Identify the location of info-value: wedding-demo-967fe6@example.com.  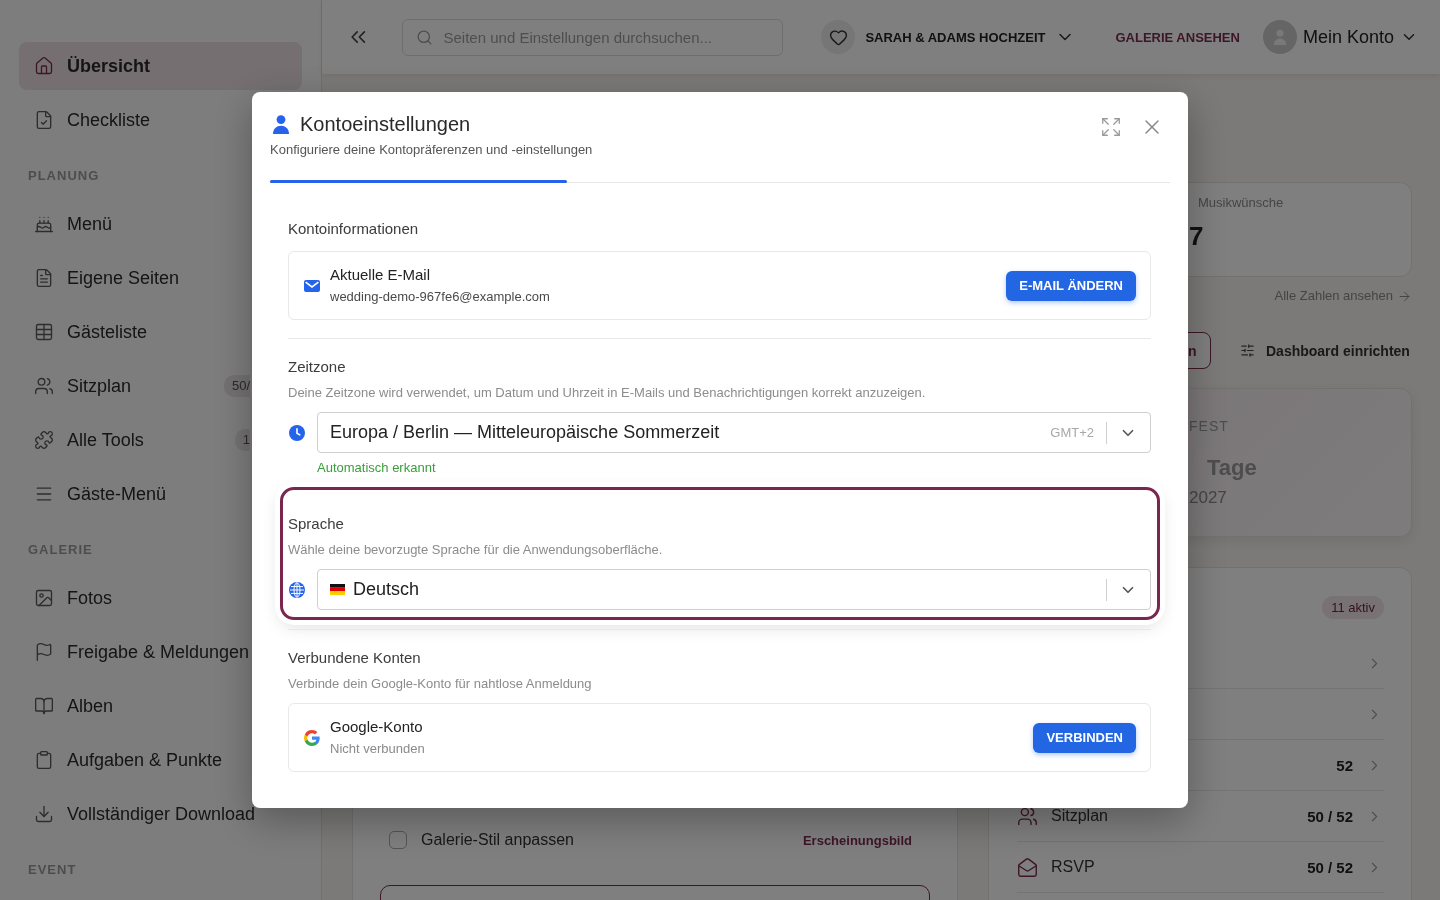
(440, 297).